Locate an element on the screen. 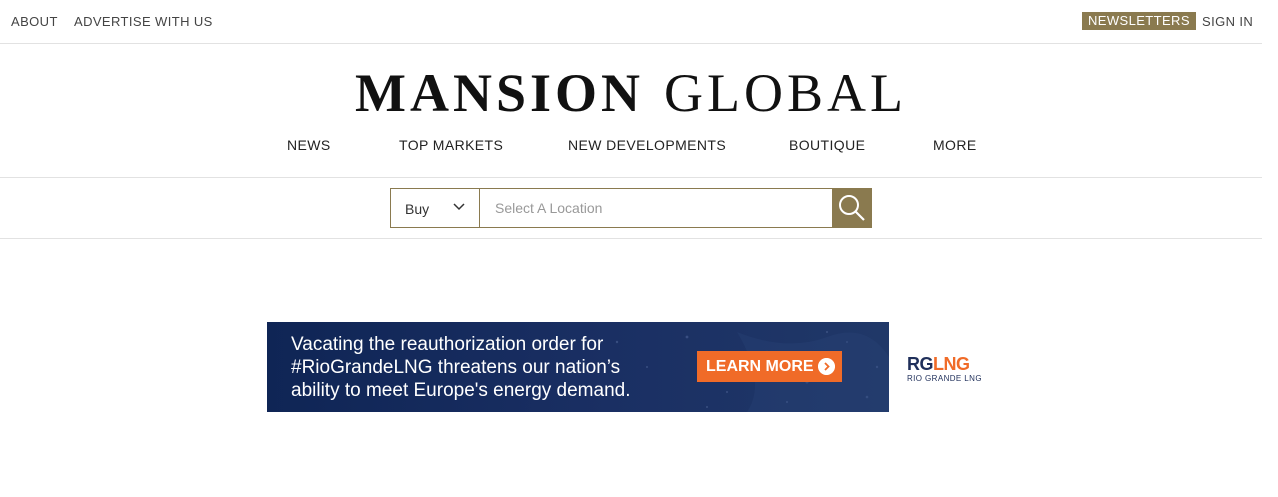 The width and height of the screenshot is (1278, 497). nav-more: MORE is located at coordinates (955, 145).